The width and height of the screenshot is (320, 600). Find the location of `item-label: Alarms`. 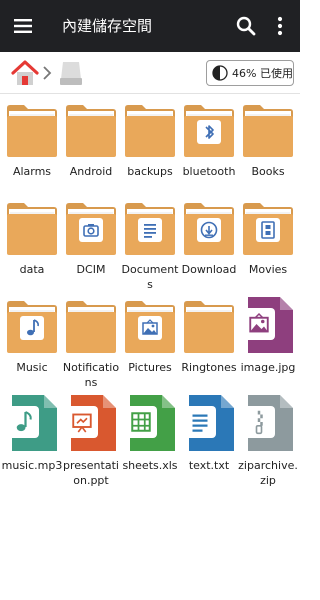

item-label: Alarms is located at coordinates (32, 171).